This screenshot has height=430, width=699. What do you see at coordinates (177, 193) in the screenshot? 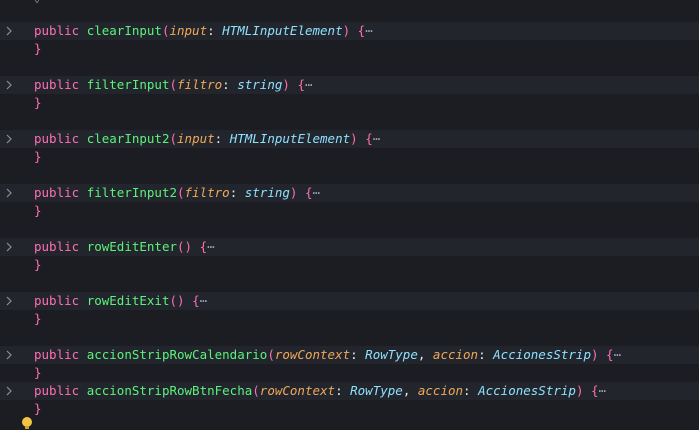
I see `code-text: public filterInput2(filtro: string) {⋯` at bounding box center [177, 193].